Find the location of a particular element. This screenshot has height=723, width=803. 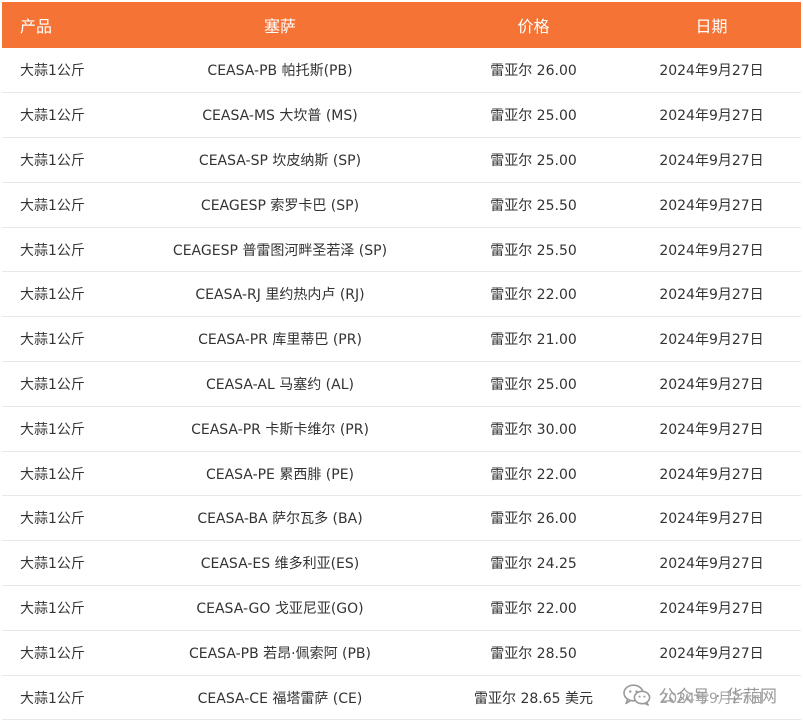

header-price: 价格 is located at coordinates (533, 26).